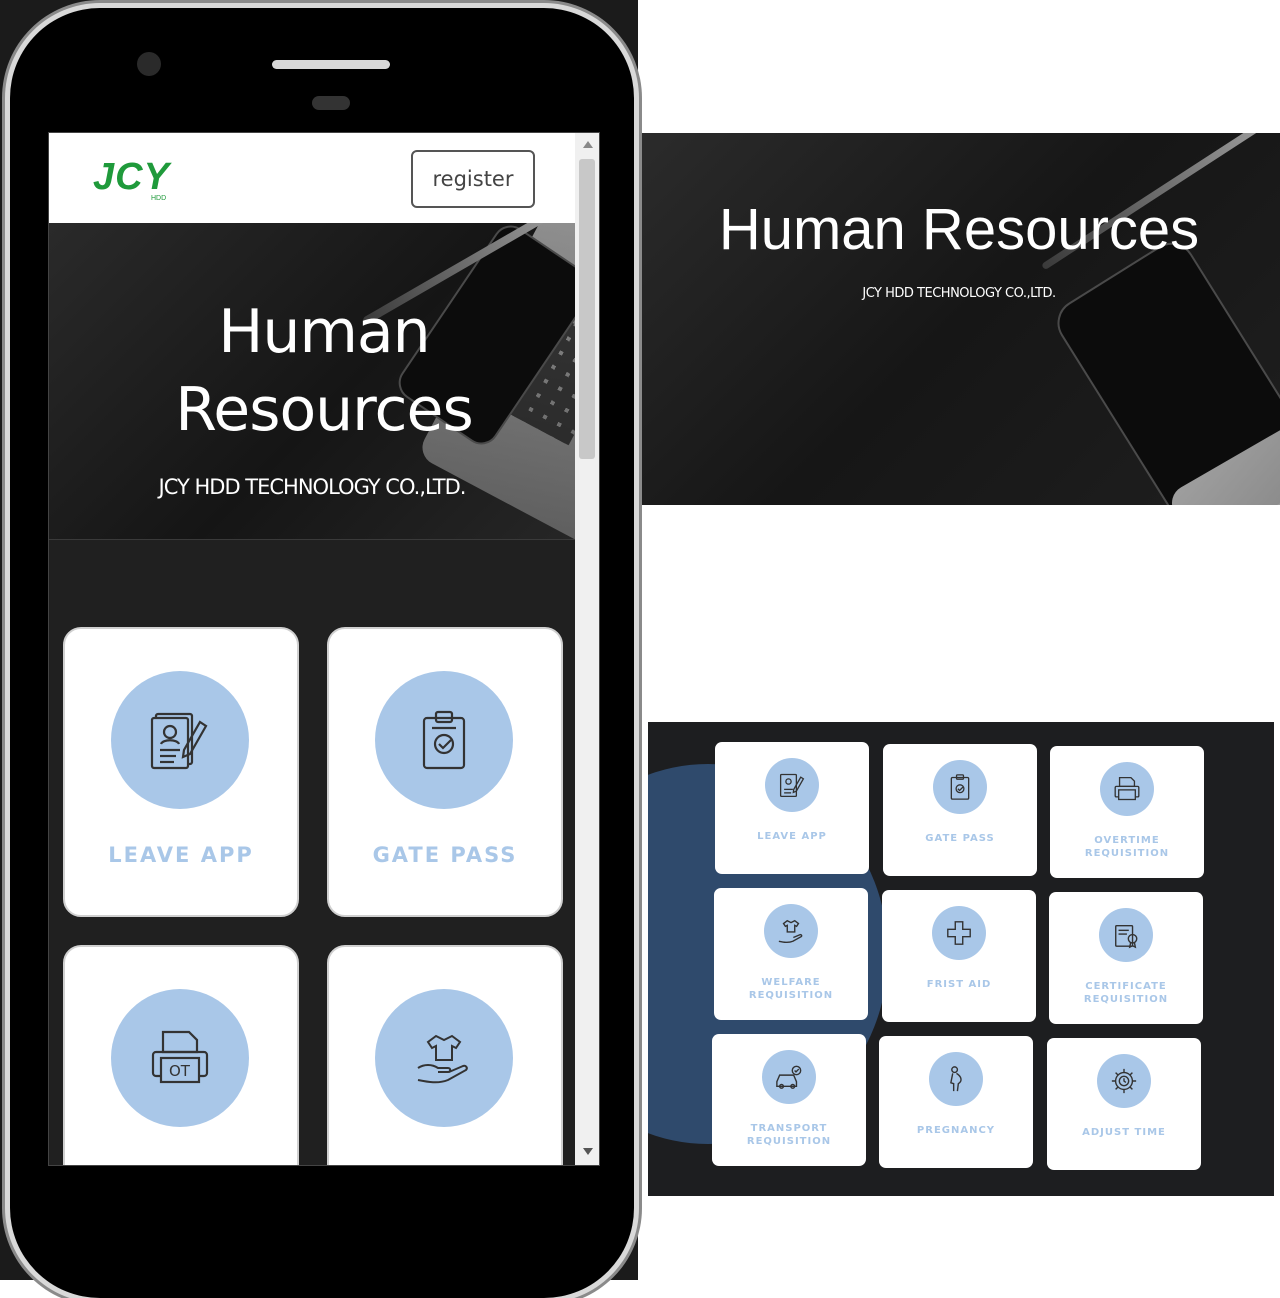 This screenshot has width=1280, height=1298. Describe the element at coordinates (149, 64) in the screenshot. I see `front-camera` at that location.